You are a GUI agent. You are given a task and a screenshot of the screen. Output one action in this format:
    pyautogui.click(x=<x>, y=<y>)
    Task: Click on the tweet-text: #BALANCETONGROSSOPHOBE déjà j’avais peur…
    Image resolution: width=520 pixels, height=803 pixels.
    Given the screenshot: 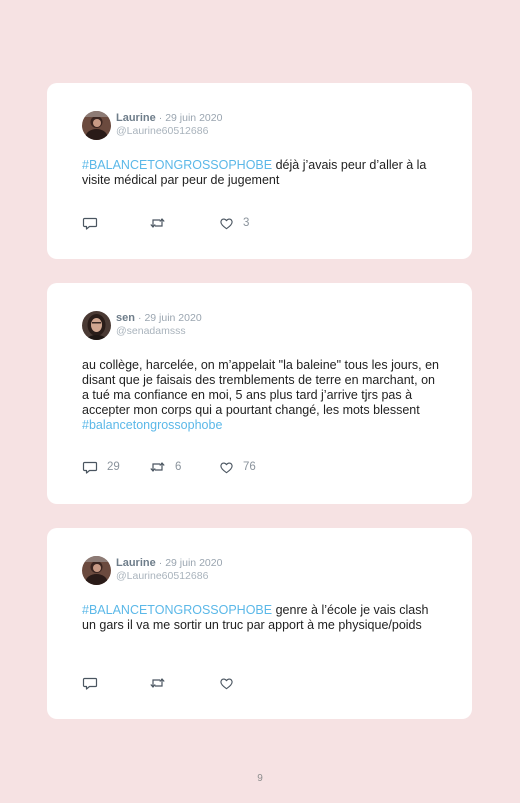 What is the action you would take?
    pyautogui.click(x=262, y=173)
    